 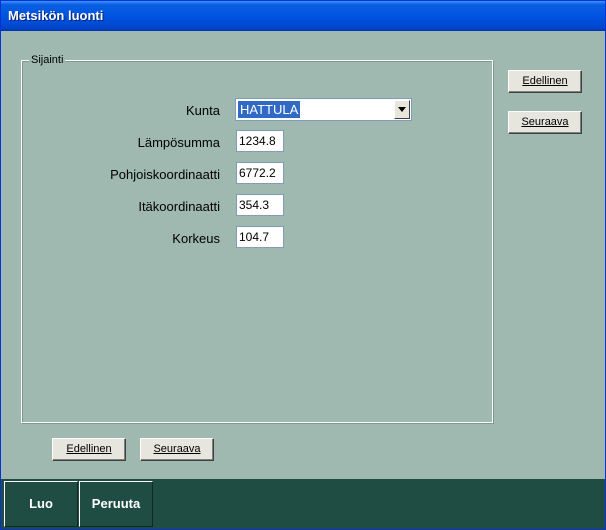 What do you see at coordinates (203, 110) in the screenshot?
I see `kunta-label: Kunta` at bounding box center [203, 110].